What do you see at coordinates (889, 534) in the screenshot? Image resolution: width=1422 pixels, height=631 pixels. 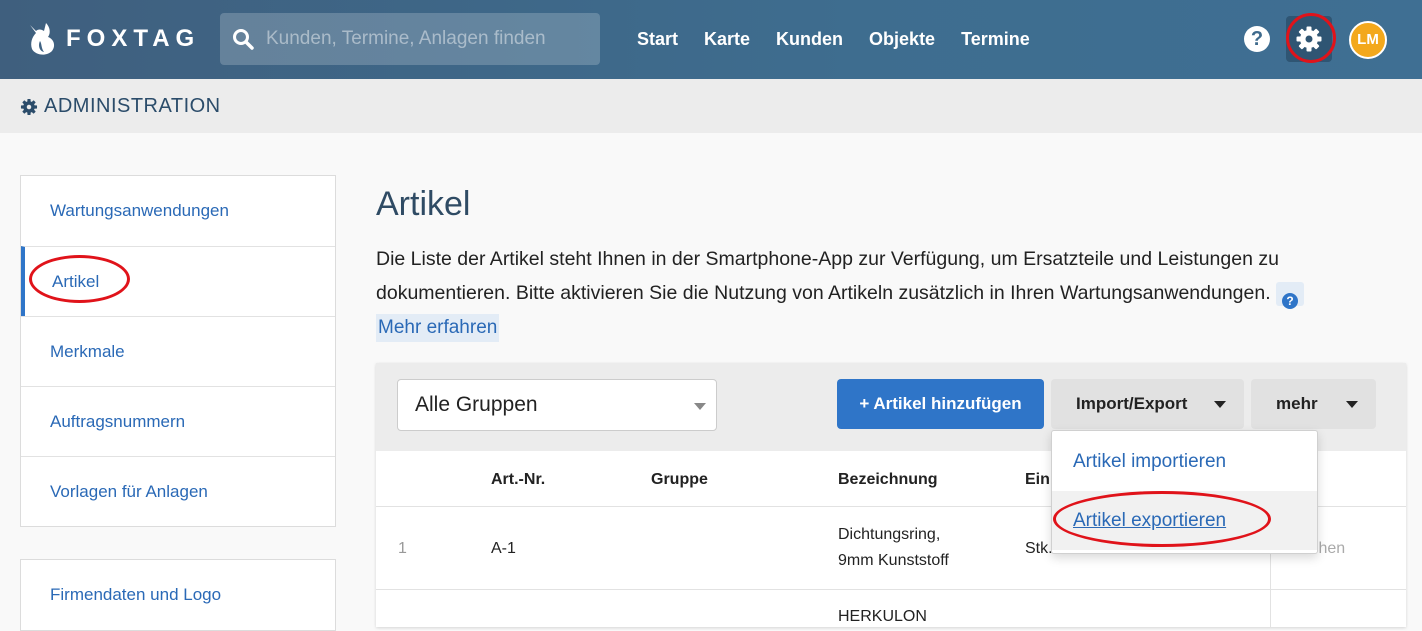 I see `row-bezeichnung-line1: Dichtungsring,` at bounding box center [889, 534].